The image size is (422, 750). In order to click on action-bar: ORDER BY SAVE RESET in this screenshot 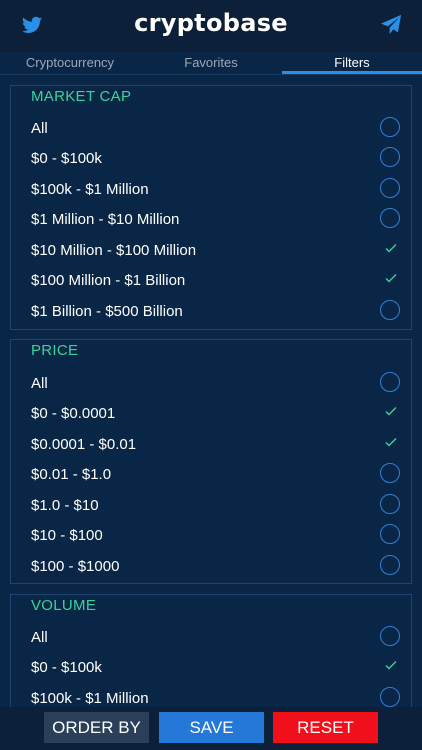, I will do `click(211, 728)`.